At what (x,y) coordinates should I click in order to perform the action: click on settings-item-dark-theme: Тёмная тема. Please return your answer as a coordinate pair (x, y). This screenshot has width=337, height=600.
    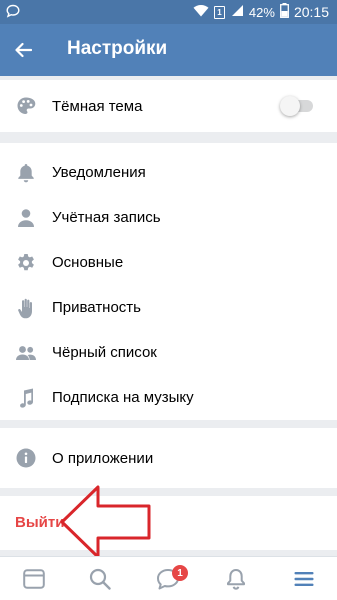
    Looking at the image, I should click on (168, 106).